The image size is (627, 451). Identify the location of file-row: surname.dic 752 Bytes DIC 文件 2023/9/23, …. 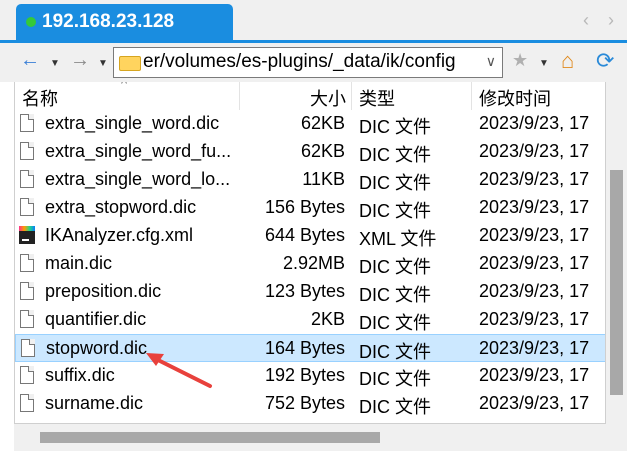
(310, 404).